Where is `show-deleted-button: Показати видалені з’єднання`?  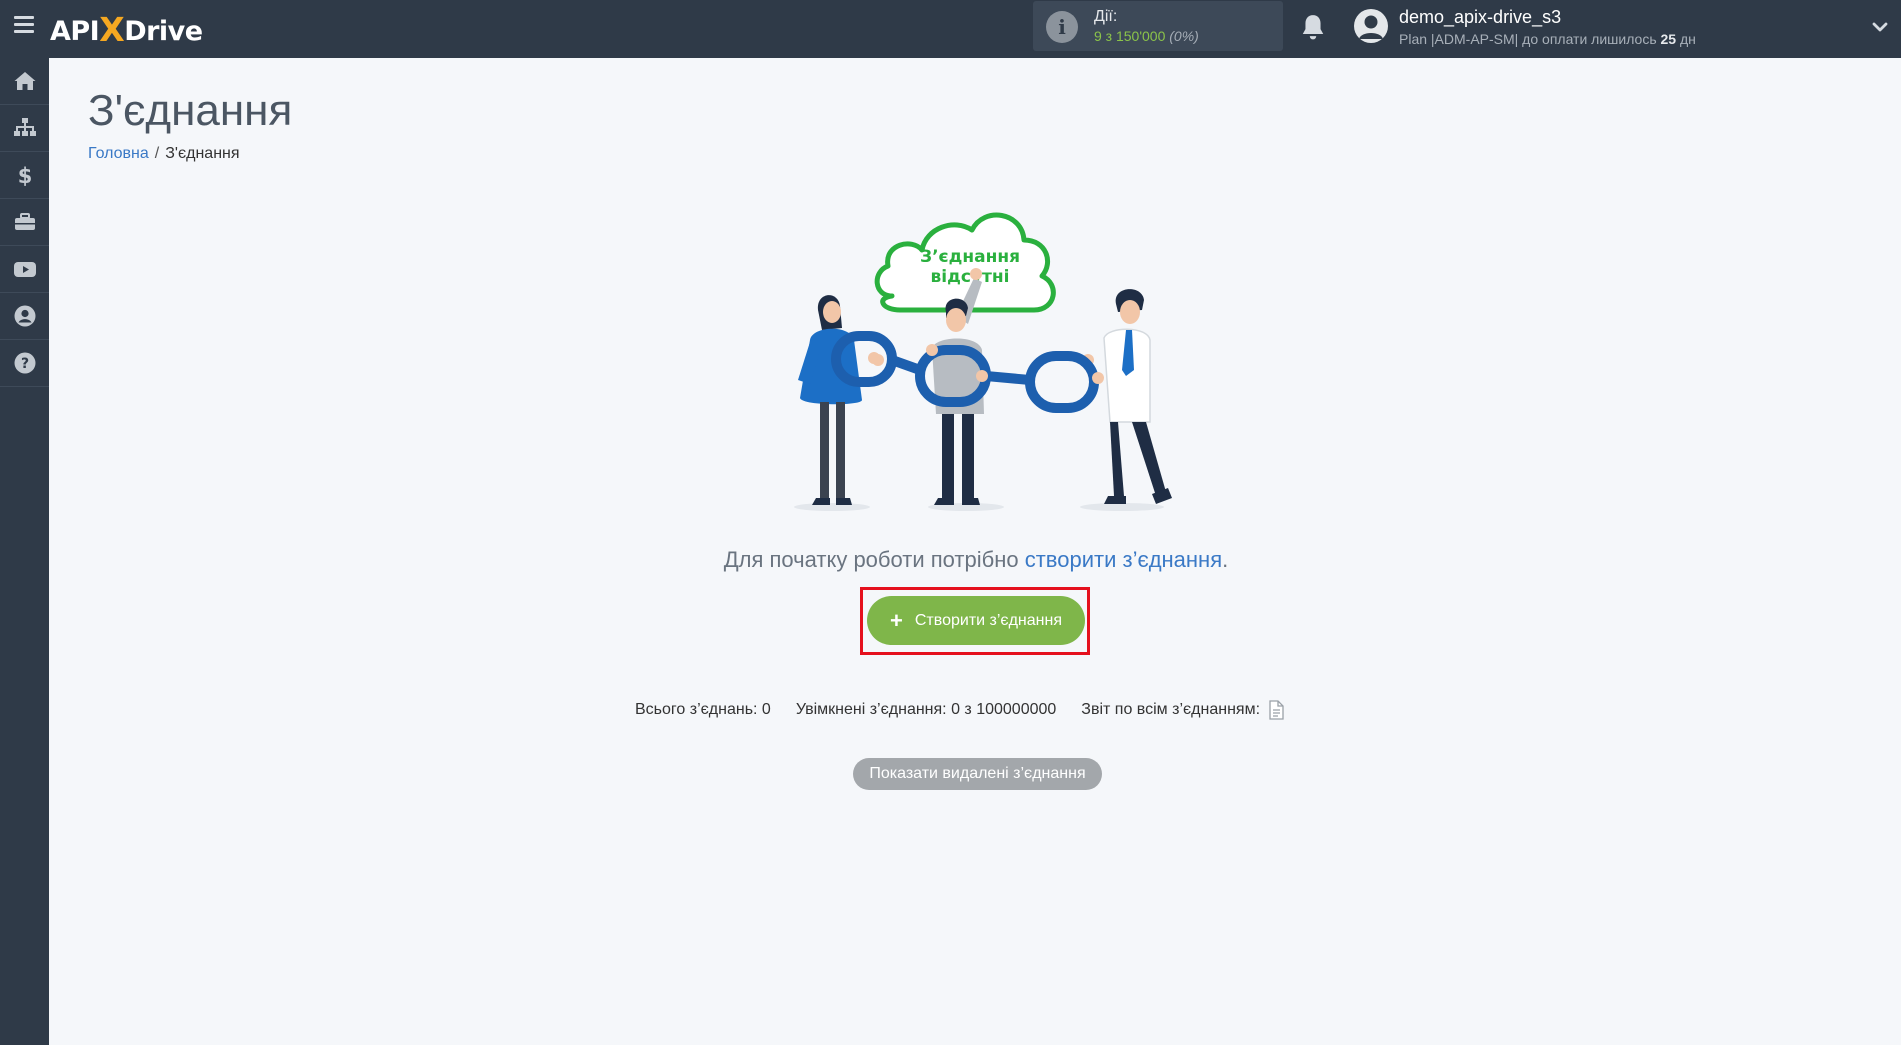
show-deleted-button: Показати видалені з’єднання is located at coordinates (977, 774).